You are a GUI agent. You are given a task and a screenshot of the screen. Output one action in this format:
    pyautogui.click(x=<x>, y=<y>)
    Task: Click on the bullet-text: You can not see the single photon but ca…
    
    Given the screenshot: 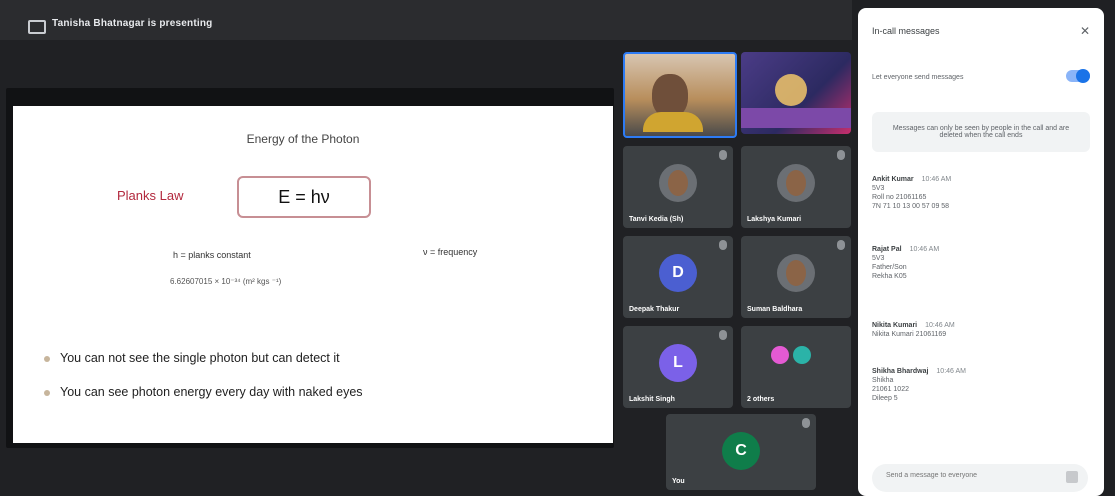 What is the action you would take?
    pyautogui.click(x=200, y=358)
    